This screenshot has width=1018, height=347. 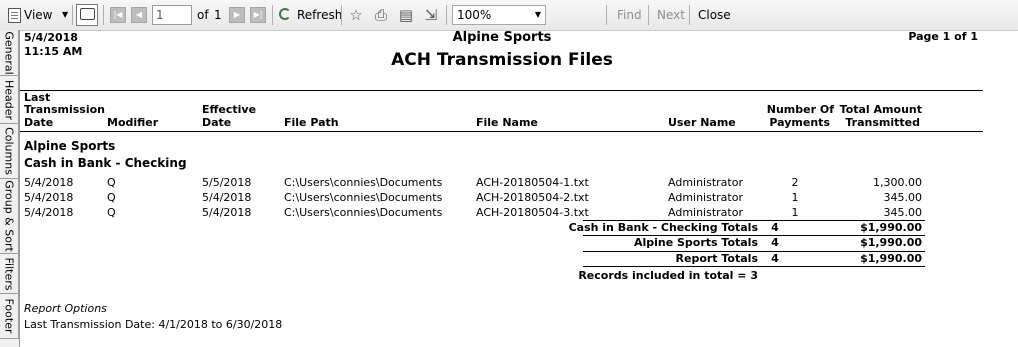 I want to click on col-number-of-payments-2: Payments, so click(x=799, y=122).